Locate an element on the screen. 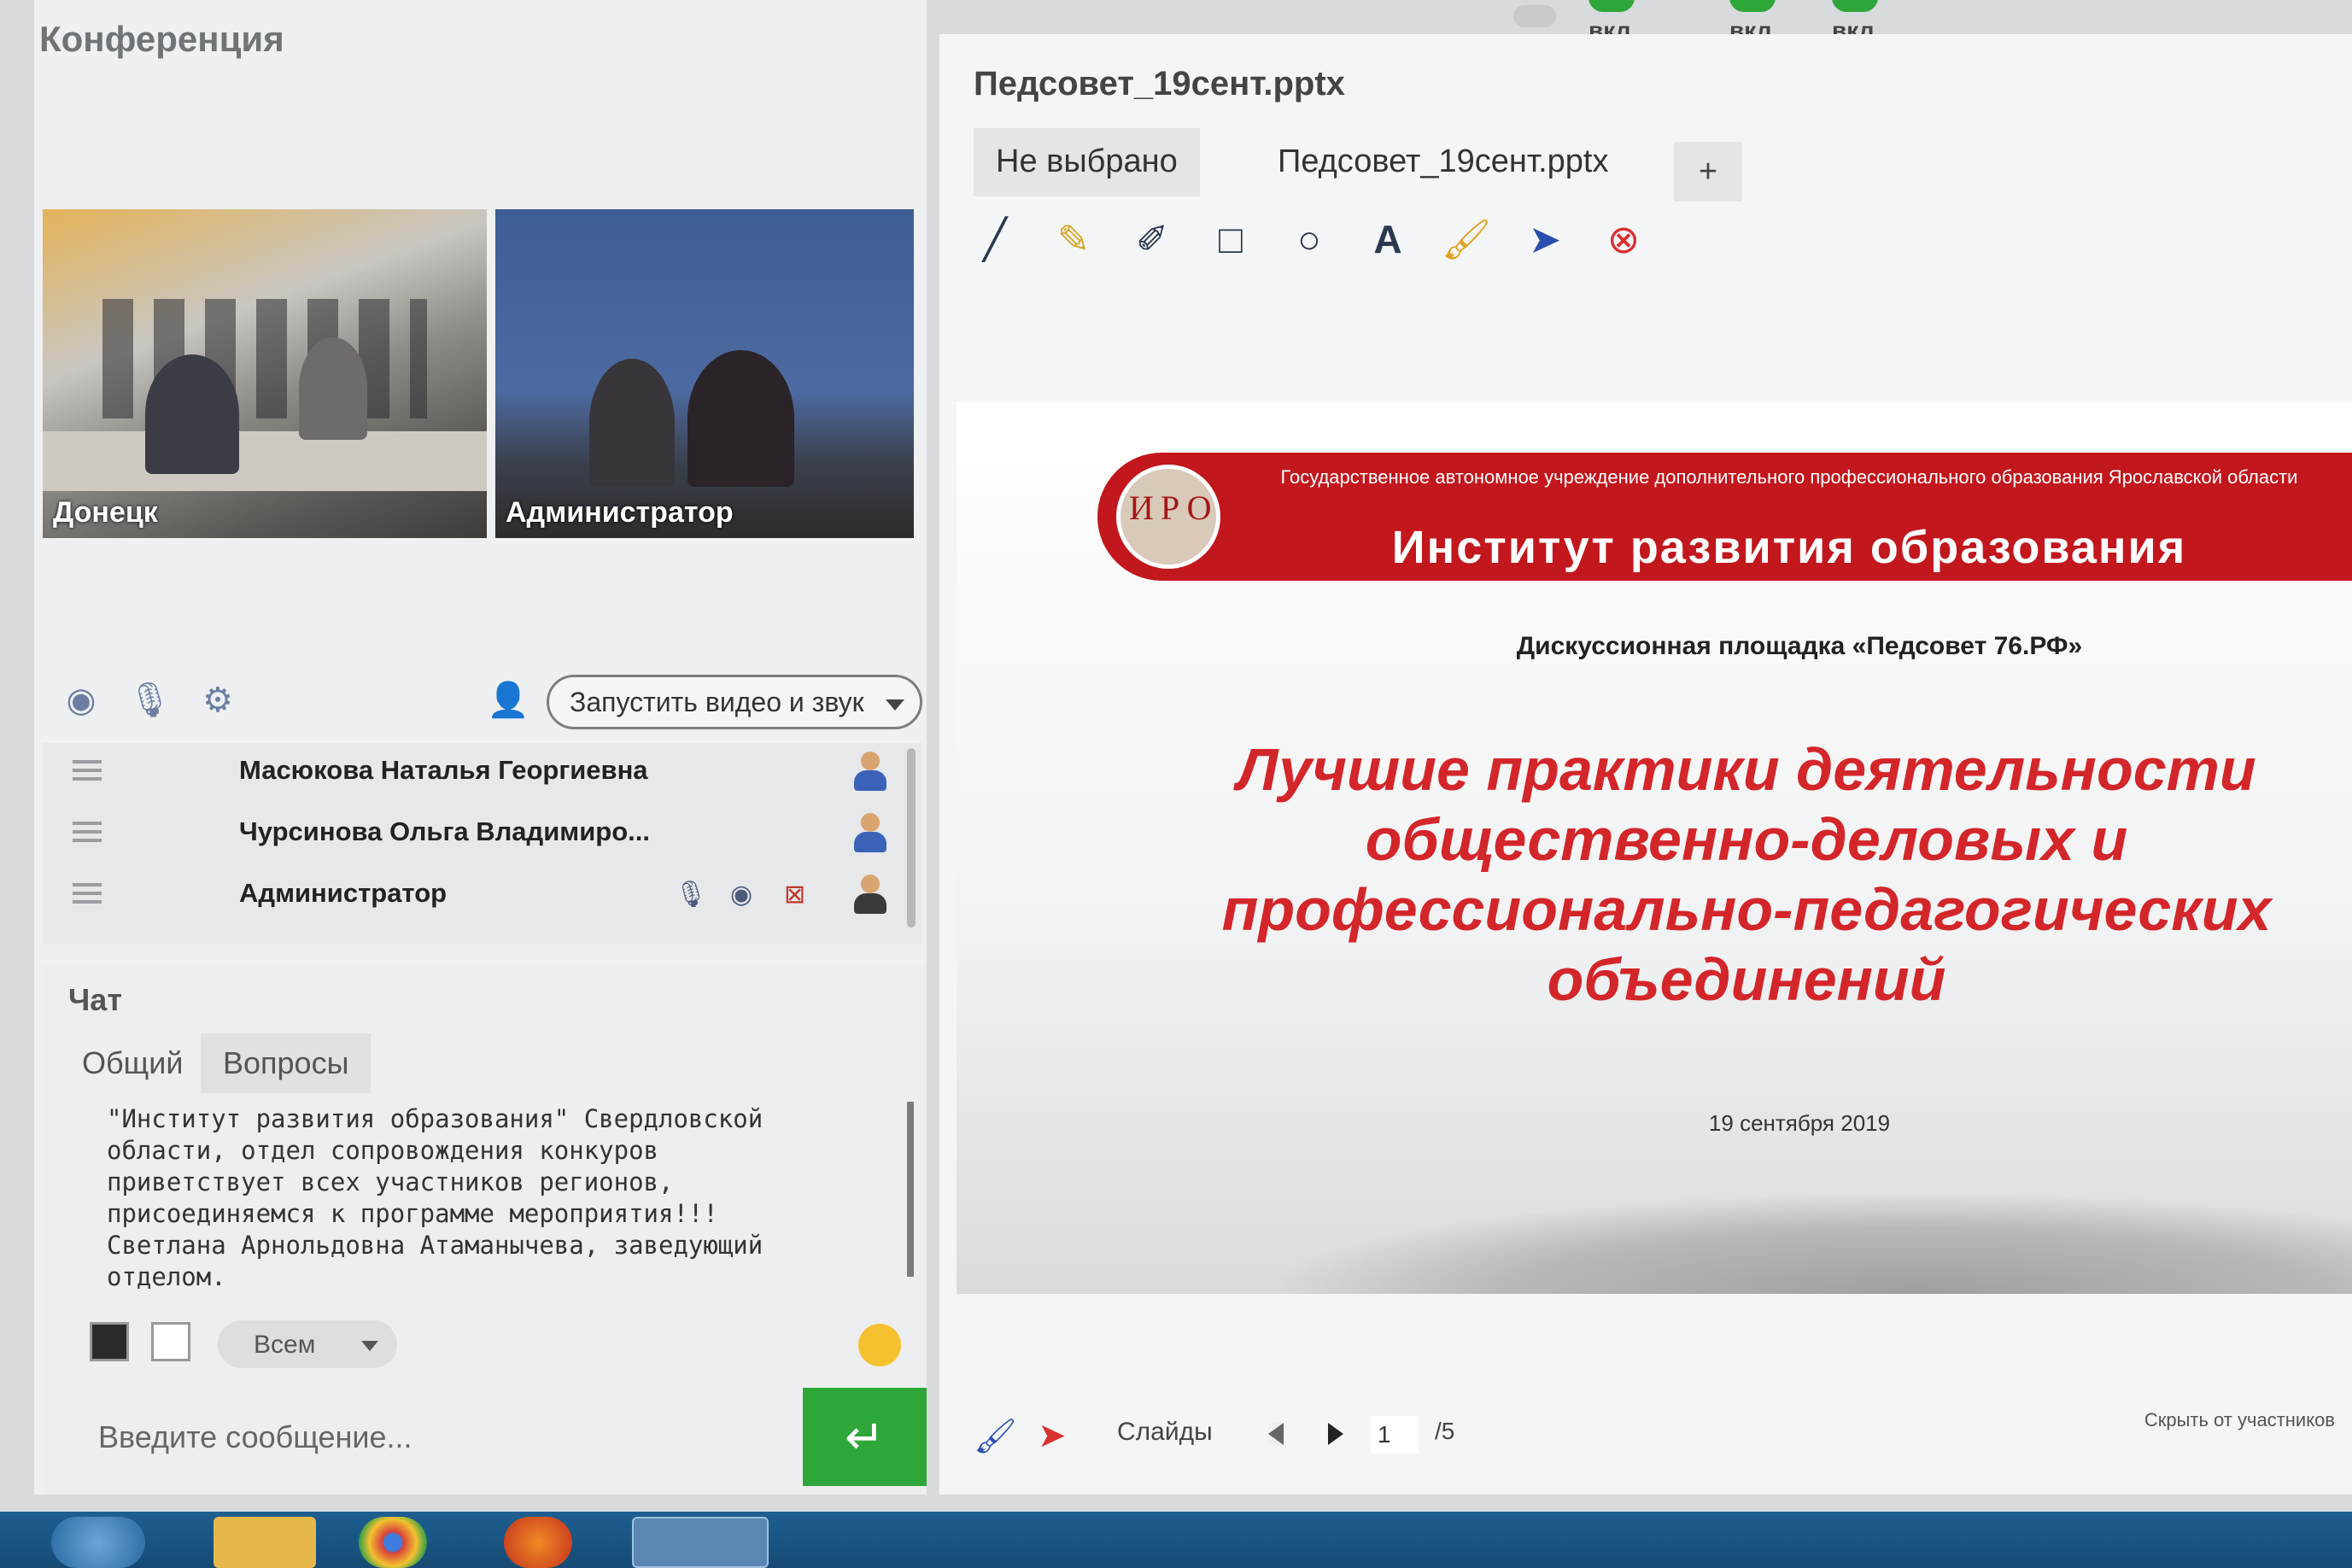  start-video-audio-button: Запустить видео и звук is located at coordinates (734, 702).